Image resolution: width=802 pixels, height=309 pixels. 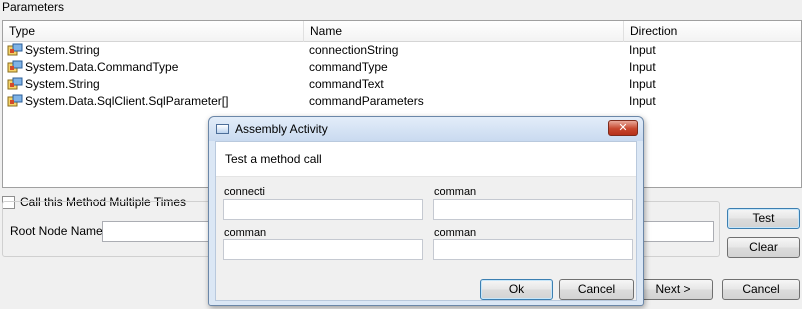 What do you see at coordinates (763, 218) in the screenshot?
I see `test-button: Test` at bounding box center [763, 218].